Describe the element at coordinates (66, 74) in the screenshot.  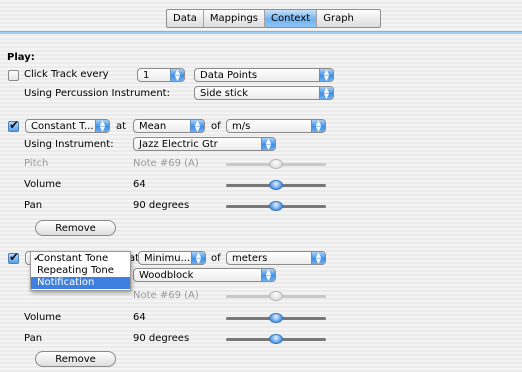
I see `click-track-label: Click Track every` at that location.